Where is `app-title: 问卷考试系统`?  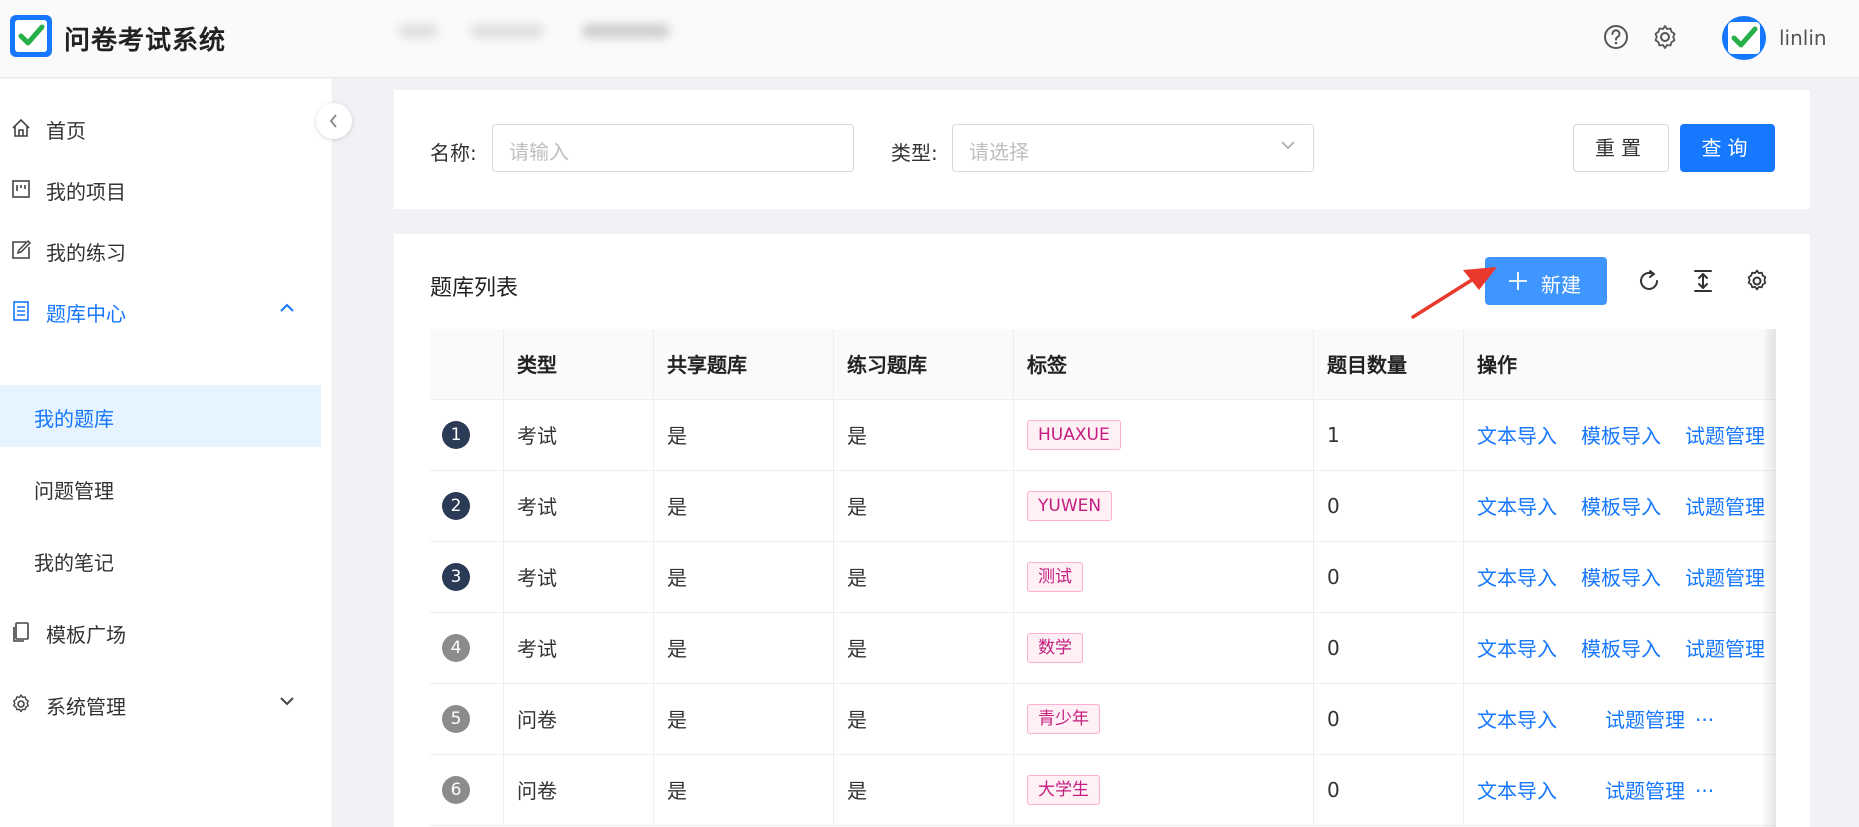
app-title: 问卷考试系统 is located at coordinates (145, 41).